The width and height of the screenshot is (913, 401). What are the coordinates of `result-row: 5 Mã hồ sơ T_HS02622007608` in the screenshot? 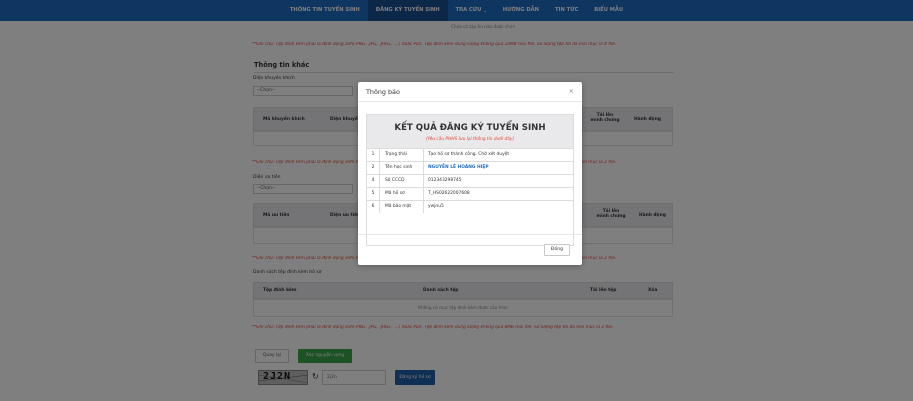 It's located at (470, 194).